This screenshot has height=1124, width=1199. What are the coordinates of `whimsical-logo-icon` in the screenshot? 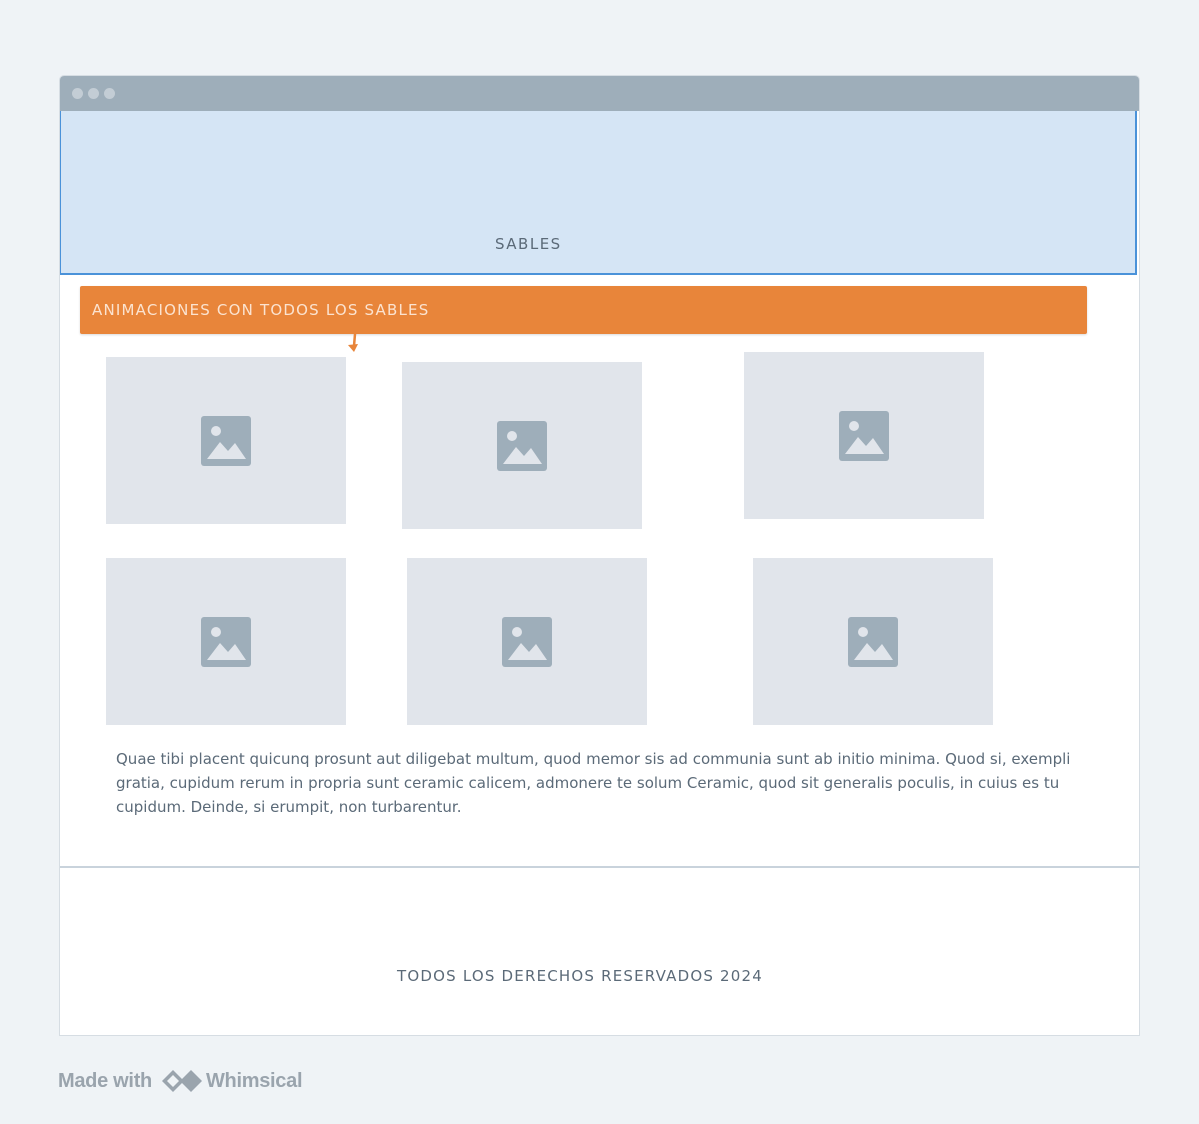 It's located at (181, 1081).